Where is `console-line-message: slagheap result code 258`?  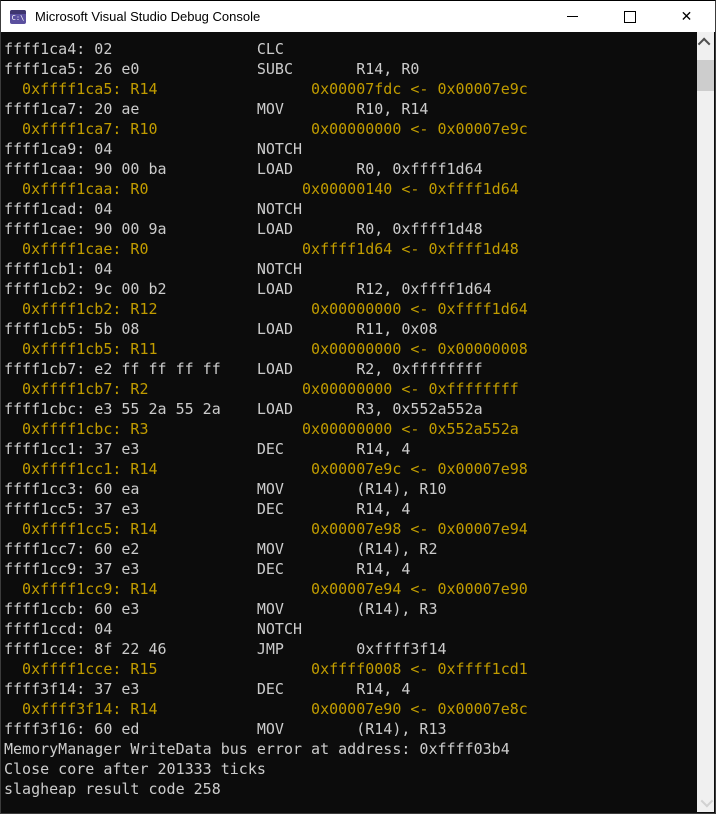
console-line-message: slagheap result code 258 is located at coordinates (112, 789).